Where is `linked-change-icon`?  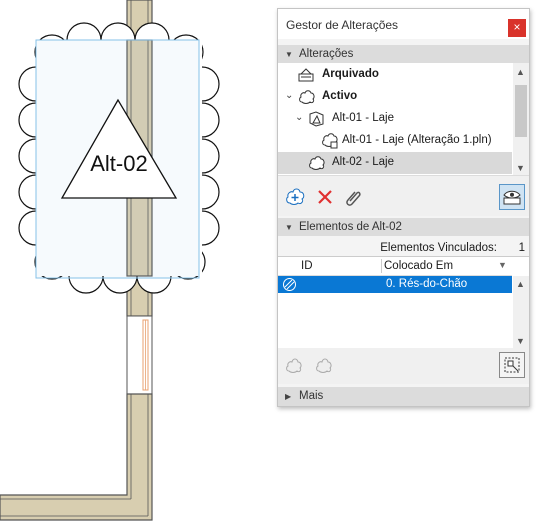
linked-change-icon is located at coordinates (330, 141).